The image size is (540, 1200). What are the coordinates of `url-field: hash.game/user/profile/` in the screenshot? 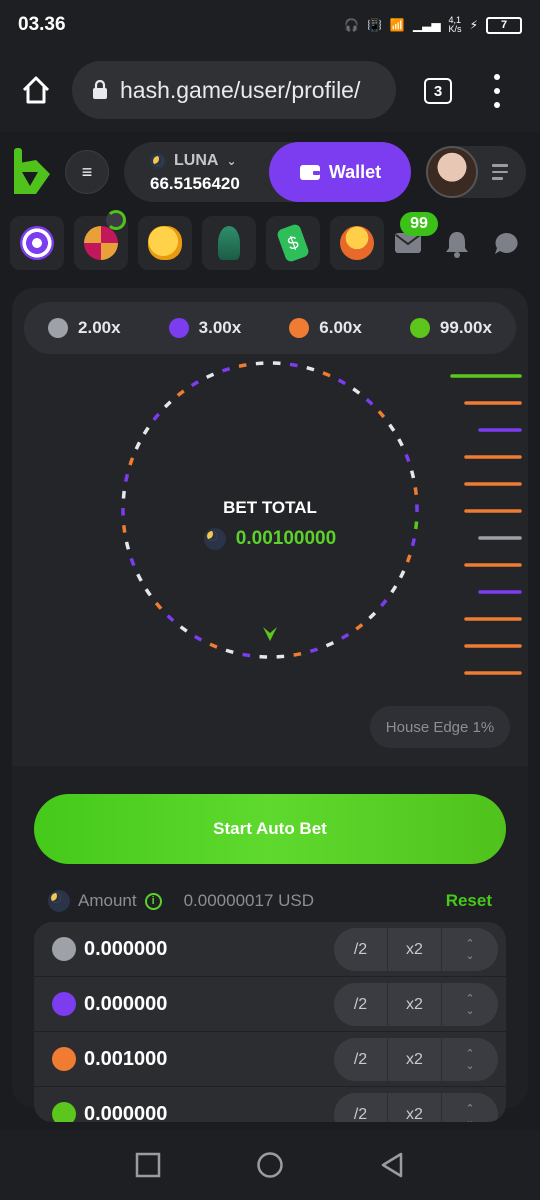 It's located at (234, 90).